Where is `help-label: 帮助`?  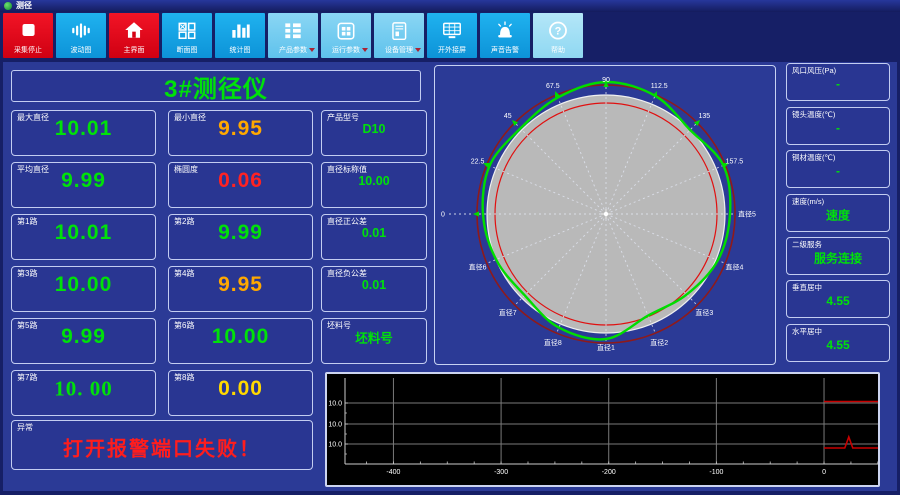
help-label: 帮助 is located at coordinates (558, 50).